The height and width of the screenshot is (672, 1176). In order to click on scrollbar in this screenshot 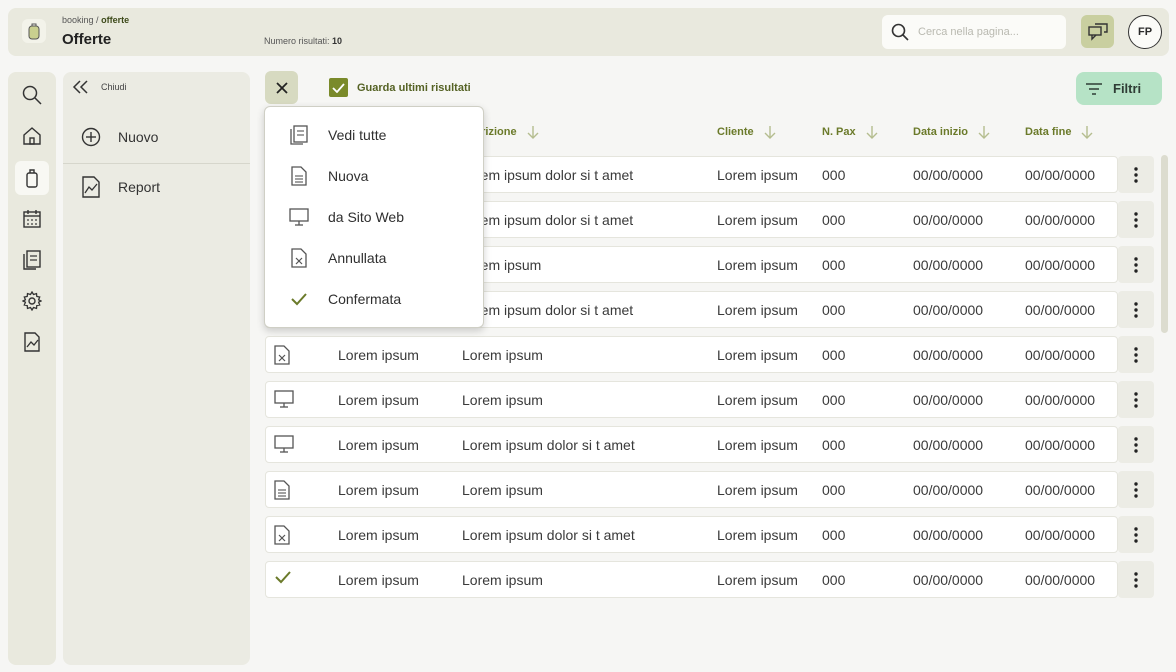, I will do `click(1164, 244)`.